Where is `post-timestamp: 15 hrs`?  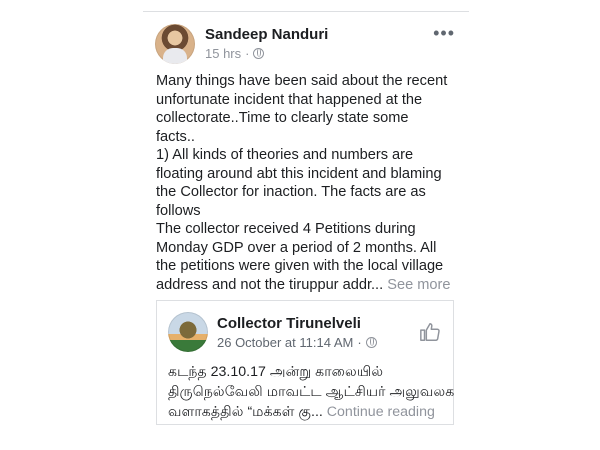 post-timestamp: 15 hrs is located at coordinates (223, 53).